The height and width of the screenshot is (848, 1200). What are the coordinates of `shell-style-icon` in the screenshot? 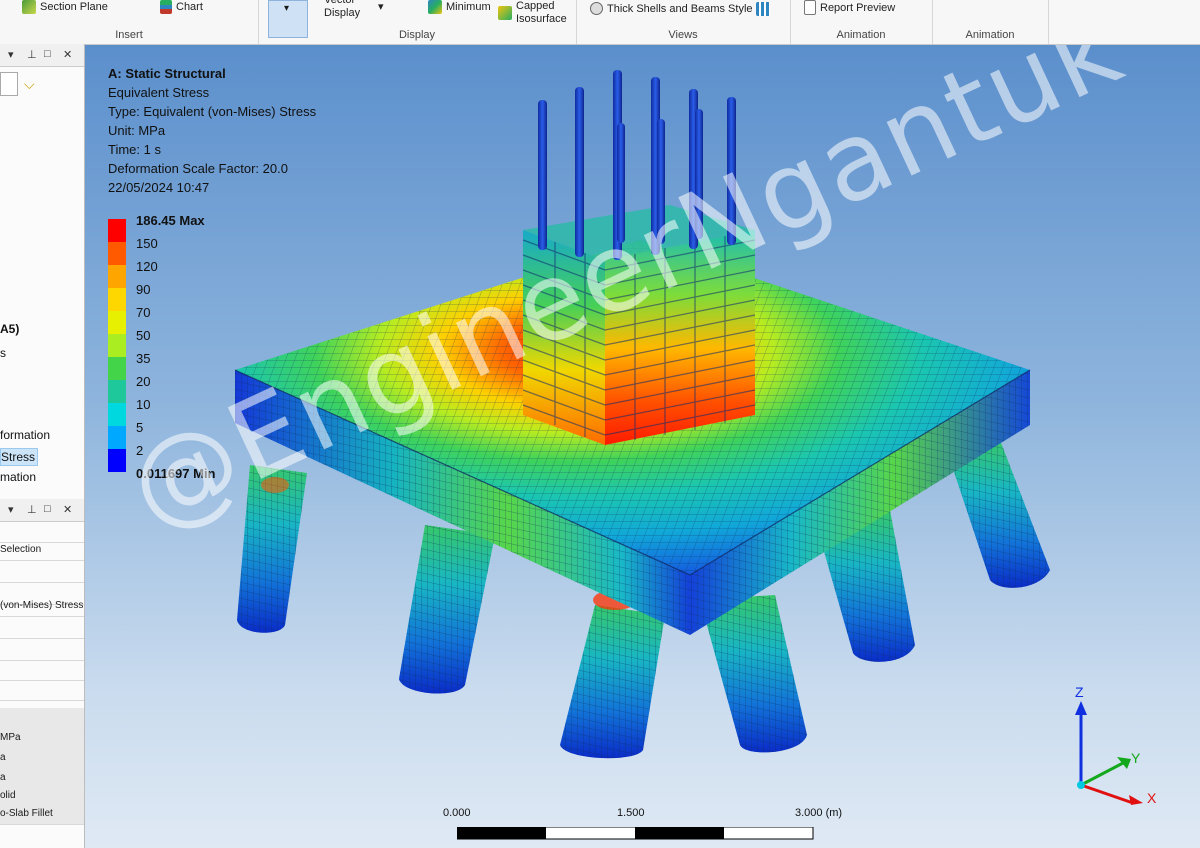 It's located at (596, 8).